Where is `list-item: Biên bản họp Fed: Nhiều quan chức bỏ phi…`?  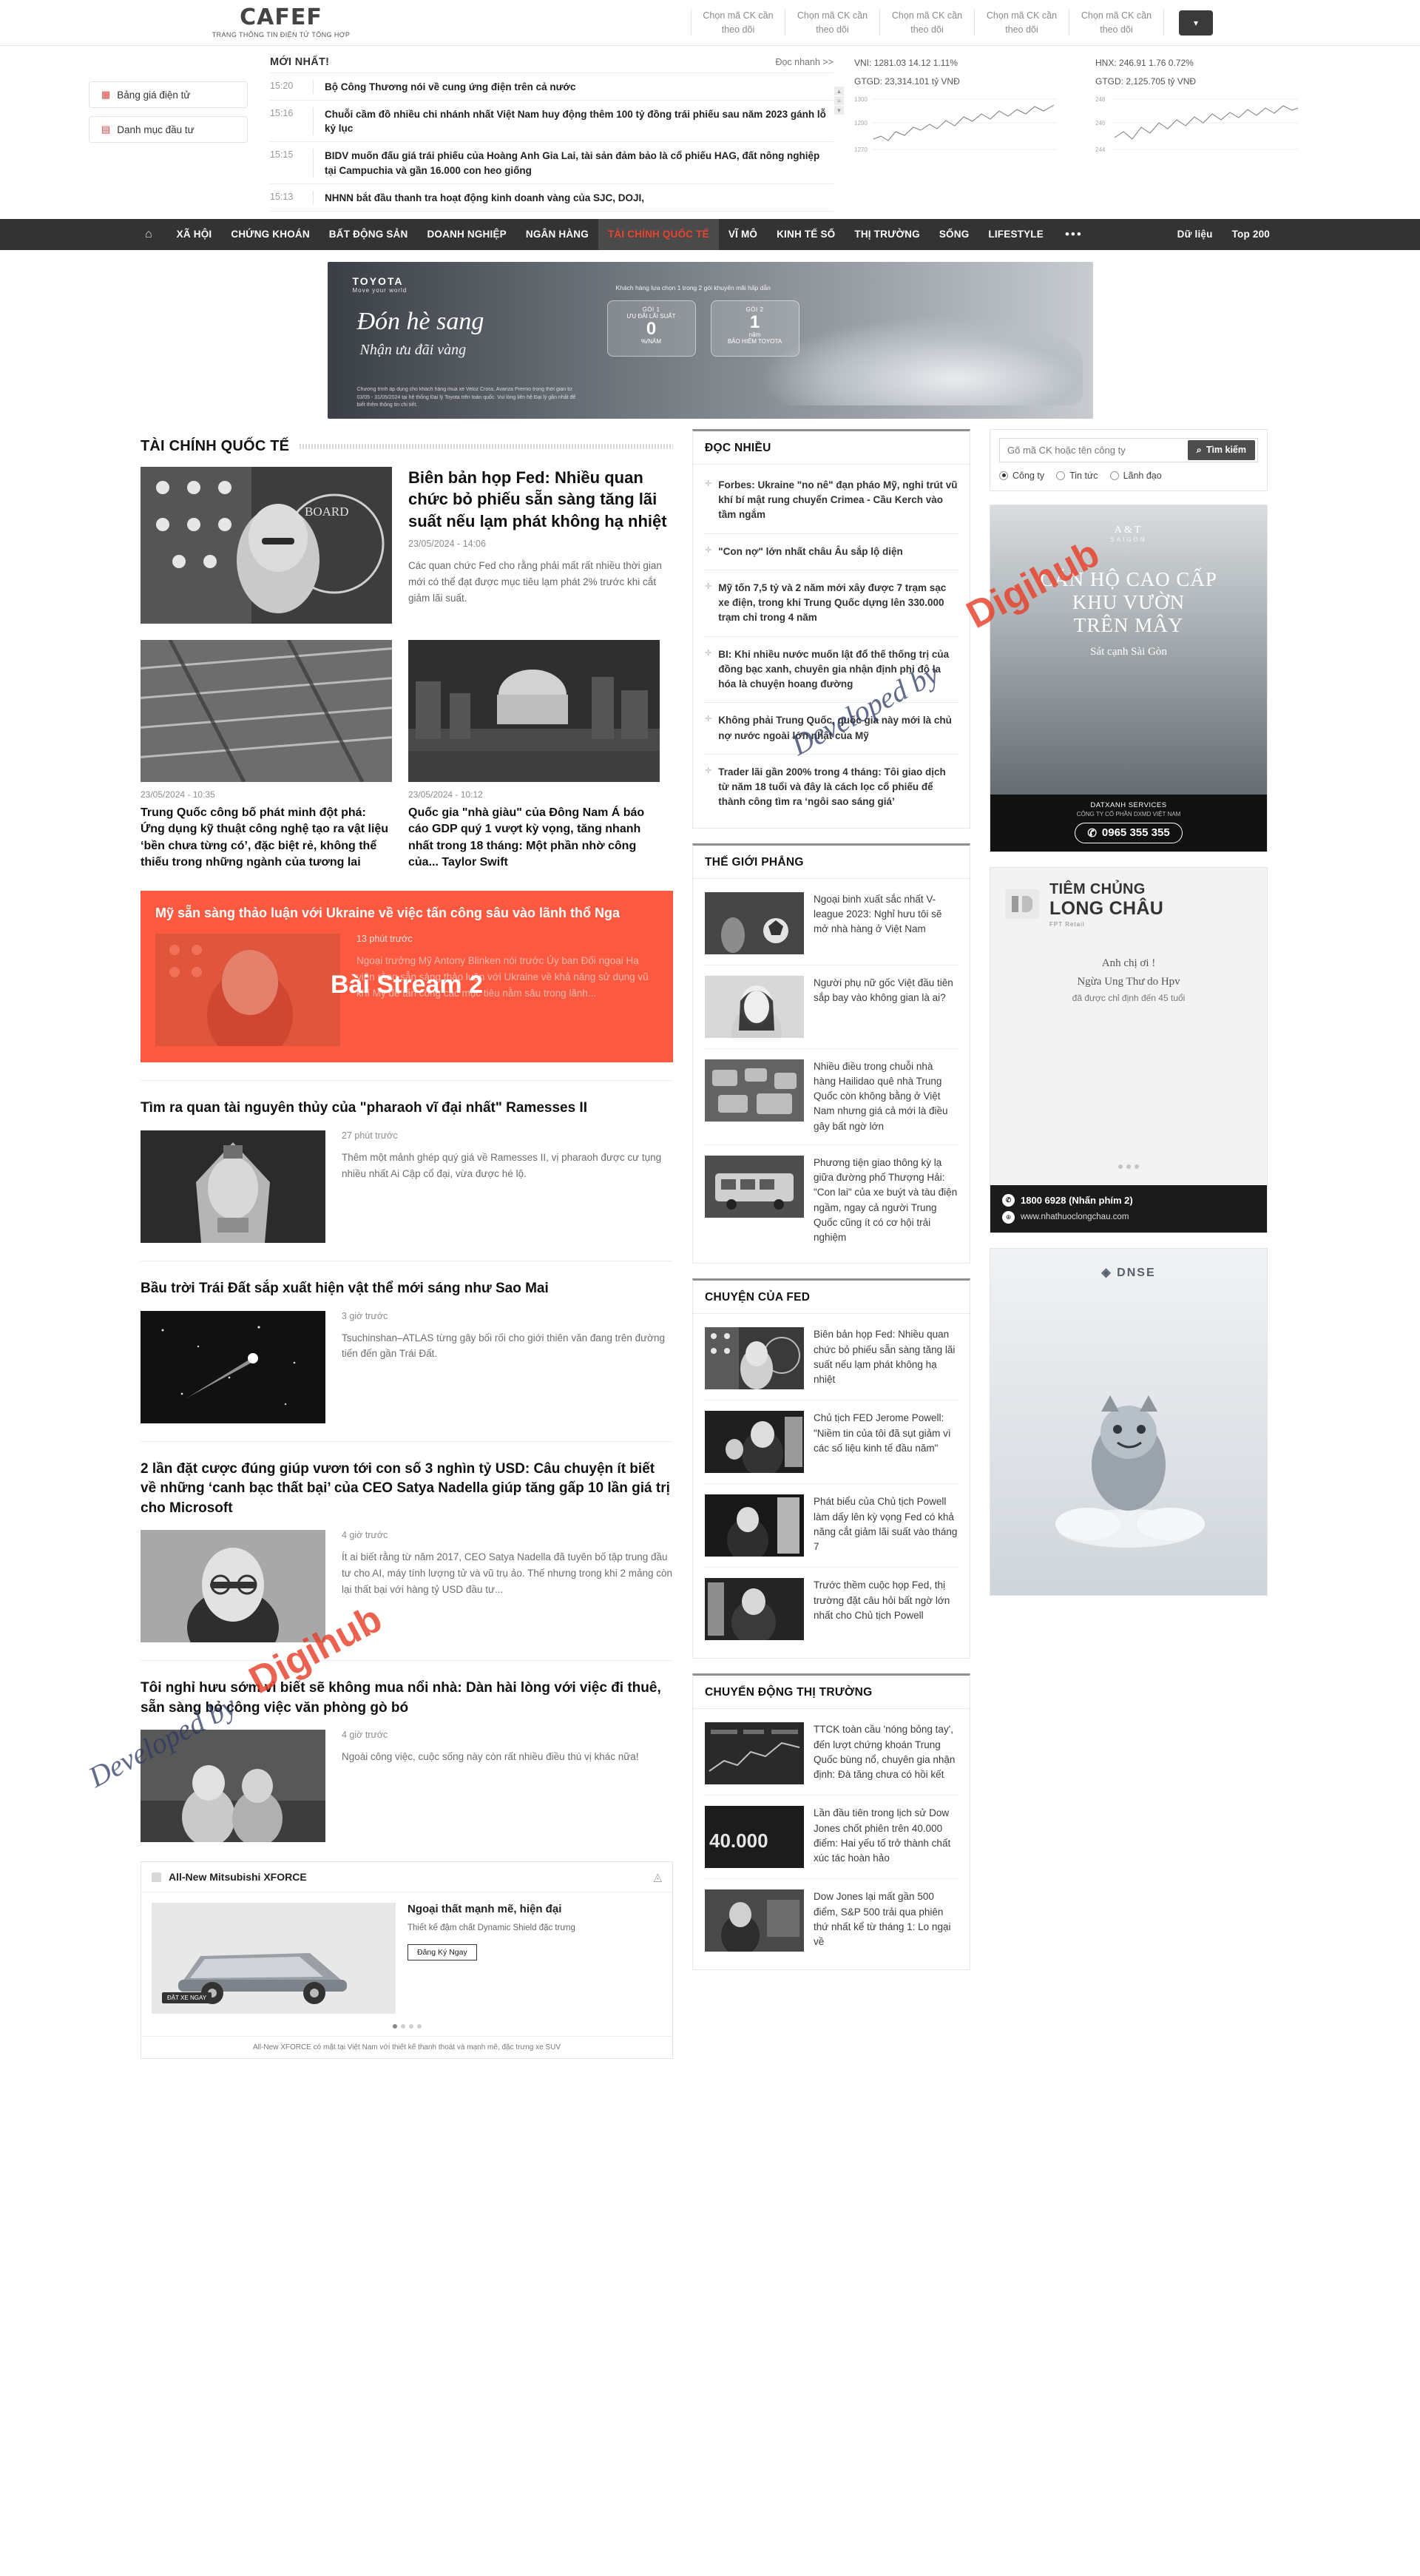
list-item: Biên bản họp Fed: Nhiều quan chức bỏ phi… is located at coordinates (831, 1359).